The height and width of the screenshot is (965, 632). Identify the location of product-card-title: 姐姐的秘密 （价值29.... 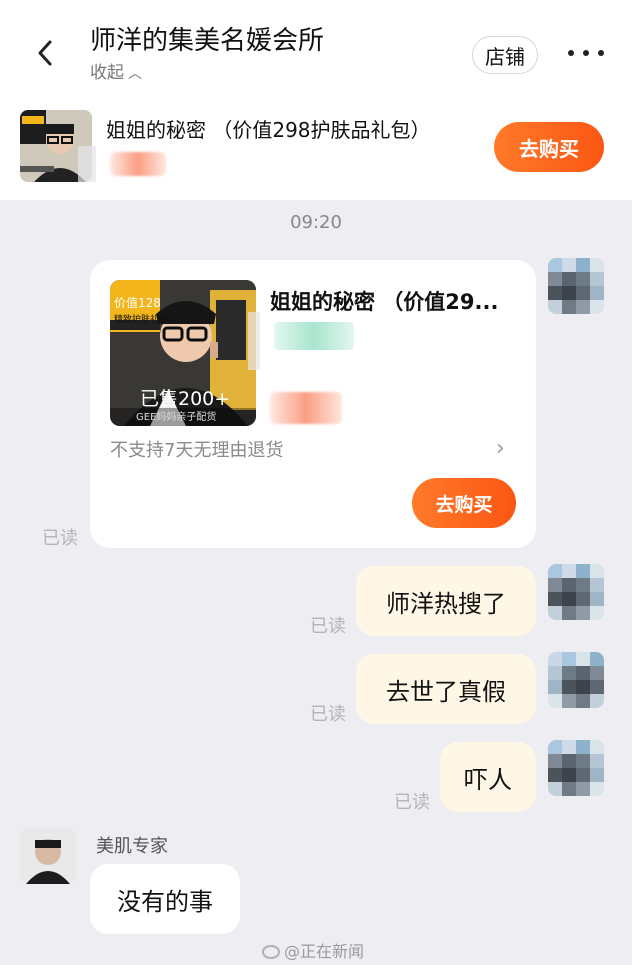
(384, 302).